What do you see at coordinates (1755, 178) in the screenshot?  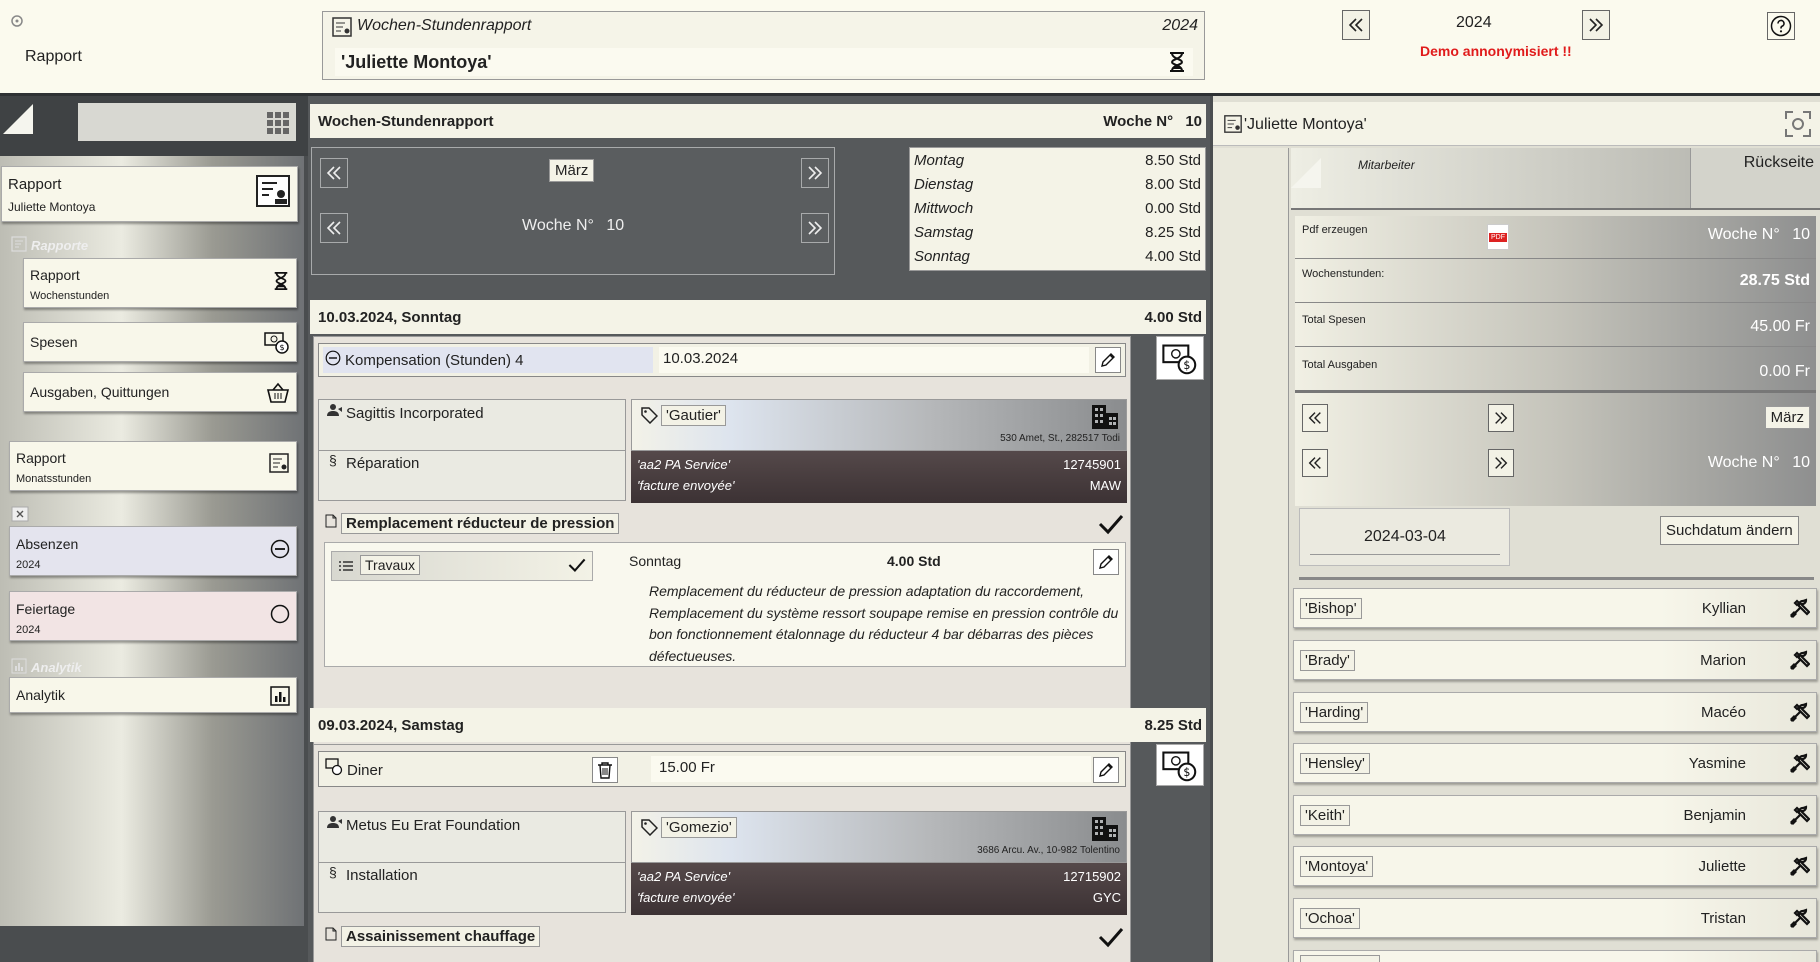 I see `rueckseite-button: Rückseite` at bounding box center [1755, 178].